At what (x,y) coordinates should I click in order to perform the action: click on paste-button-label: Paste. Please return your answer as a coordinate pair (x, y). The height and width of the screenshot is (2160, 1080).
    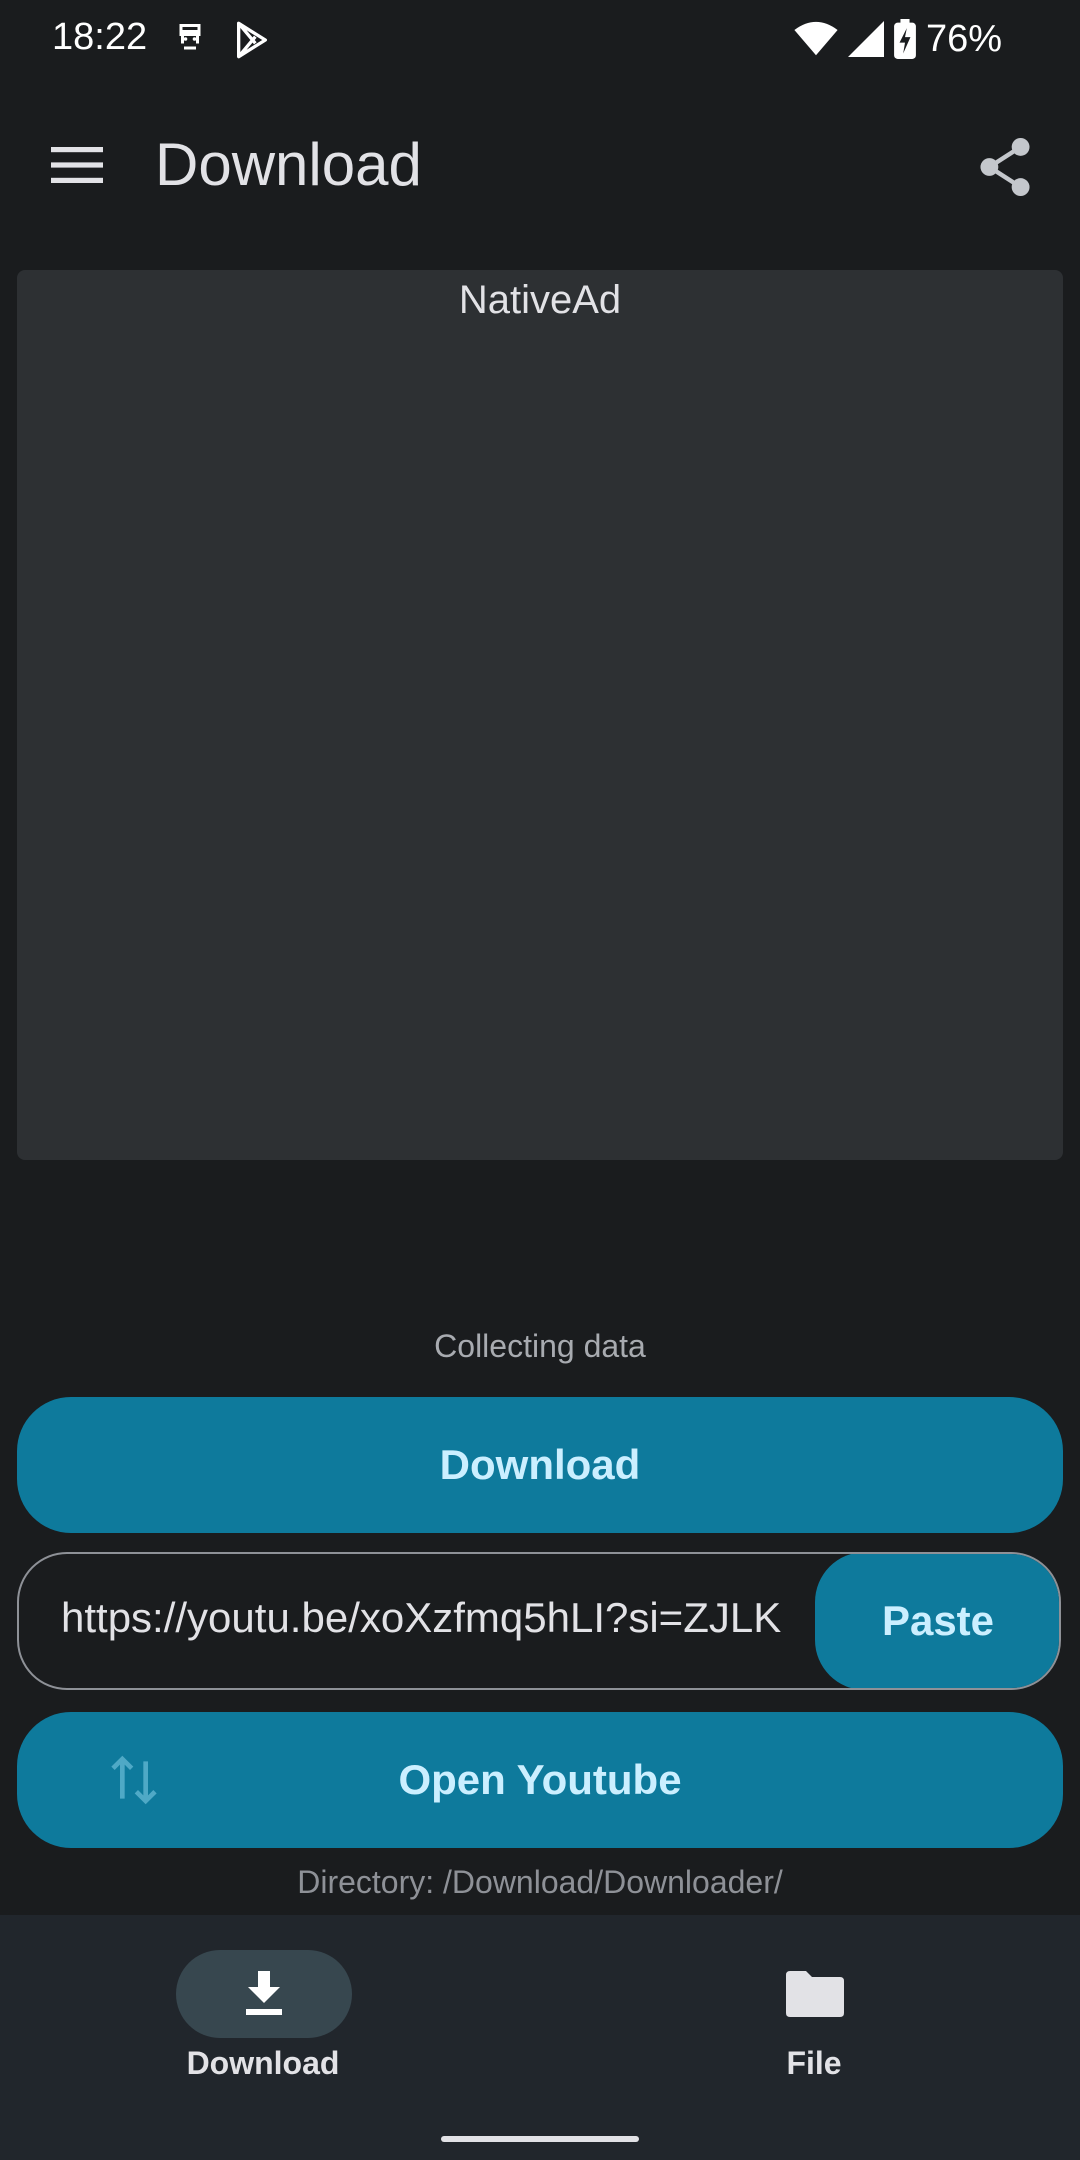
    Looking at the image, I should click on (938, 1620).